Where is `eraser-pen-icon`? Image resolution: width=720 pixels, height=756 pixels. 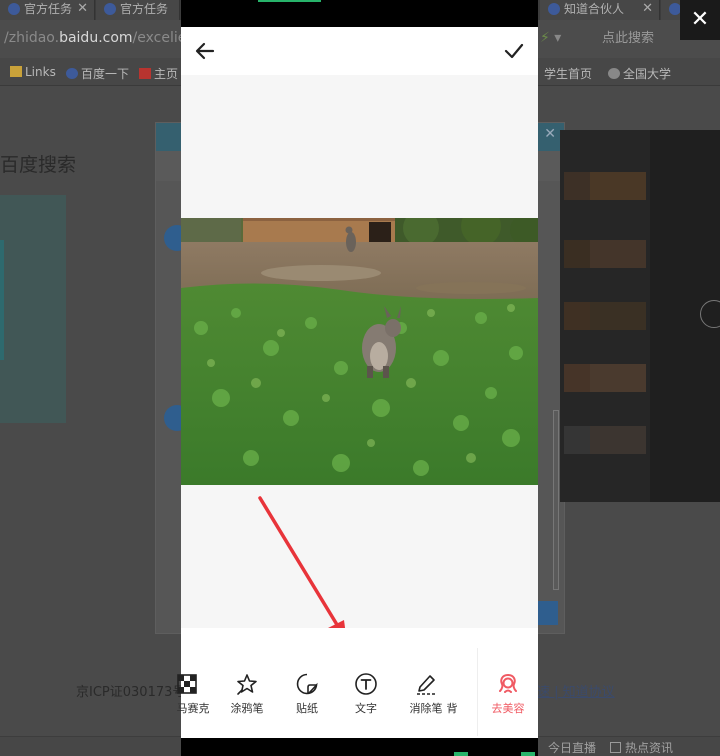
eraser-pen-icon is located at coordinates (426, 685).